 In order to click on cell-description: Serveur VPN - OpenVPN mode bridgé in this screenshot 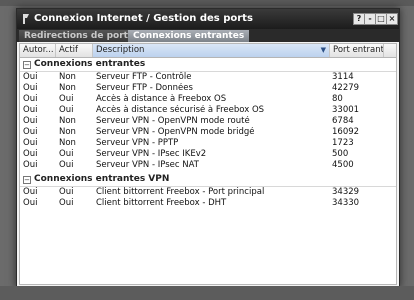, I will do `click(175, 132)`.